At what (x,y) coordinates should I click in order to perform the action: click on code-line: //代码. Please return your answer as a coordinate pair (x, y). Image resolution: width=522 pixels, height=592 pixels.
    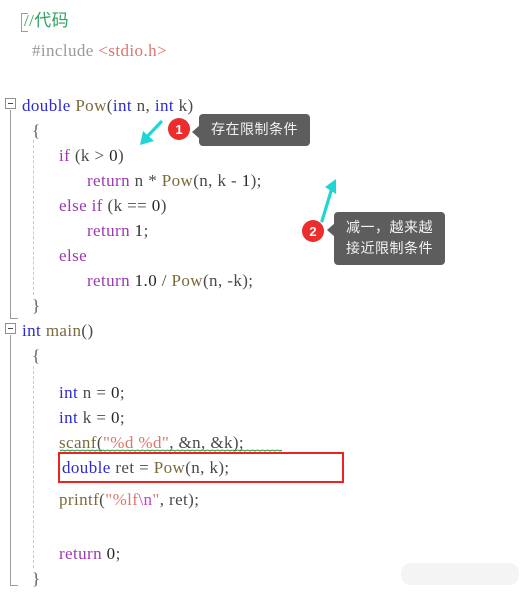
    Looking at the image, I should click on (46, 20).